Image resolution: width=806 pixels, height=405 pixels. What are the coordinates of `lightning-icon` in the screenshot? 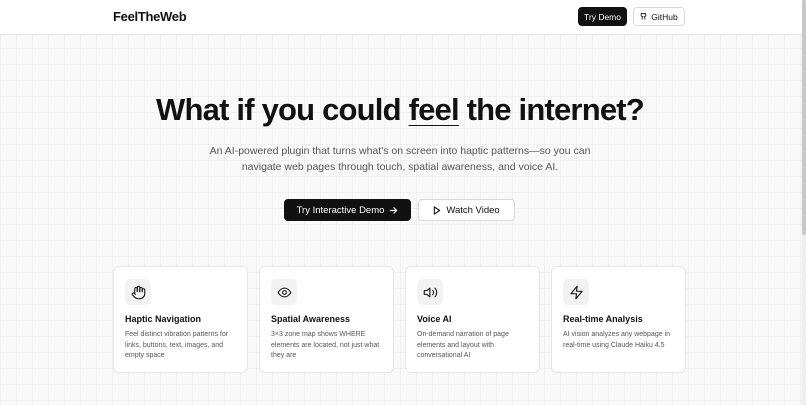 It's located at (576, 292).